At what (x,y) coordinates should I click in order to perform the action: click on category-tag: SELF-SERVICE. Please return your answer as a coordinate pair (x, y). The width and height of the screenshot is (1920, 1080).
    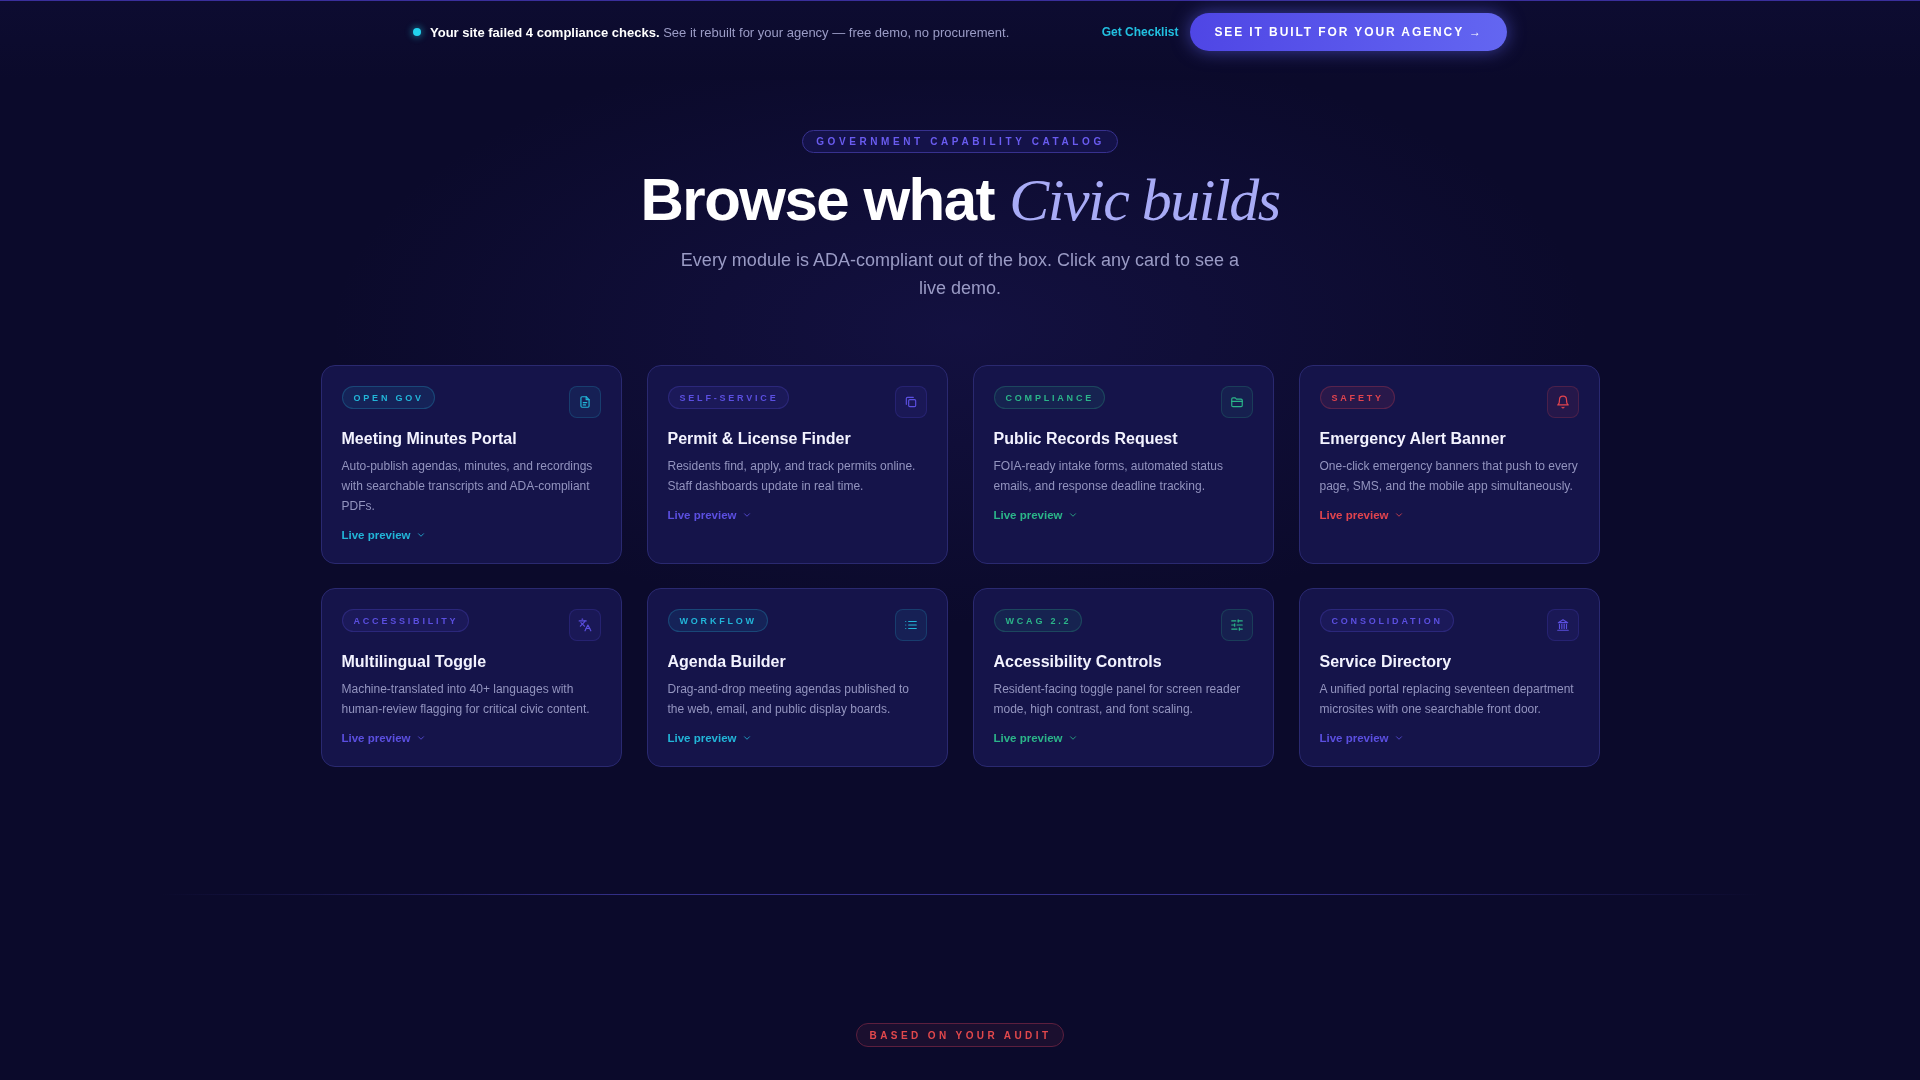
    Looking at the image, I should click on (728, 397).